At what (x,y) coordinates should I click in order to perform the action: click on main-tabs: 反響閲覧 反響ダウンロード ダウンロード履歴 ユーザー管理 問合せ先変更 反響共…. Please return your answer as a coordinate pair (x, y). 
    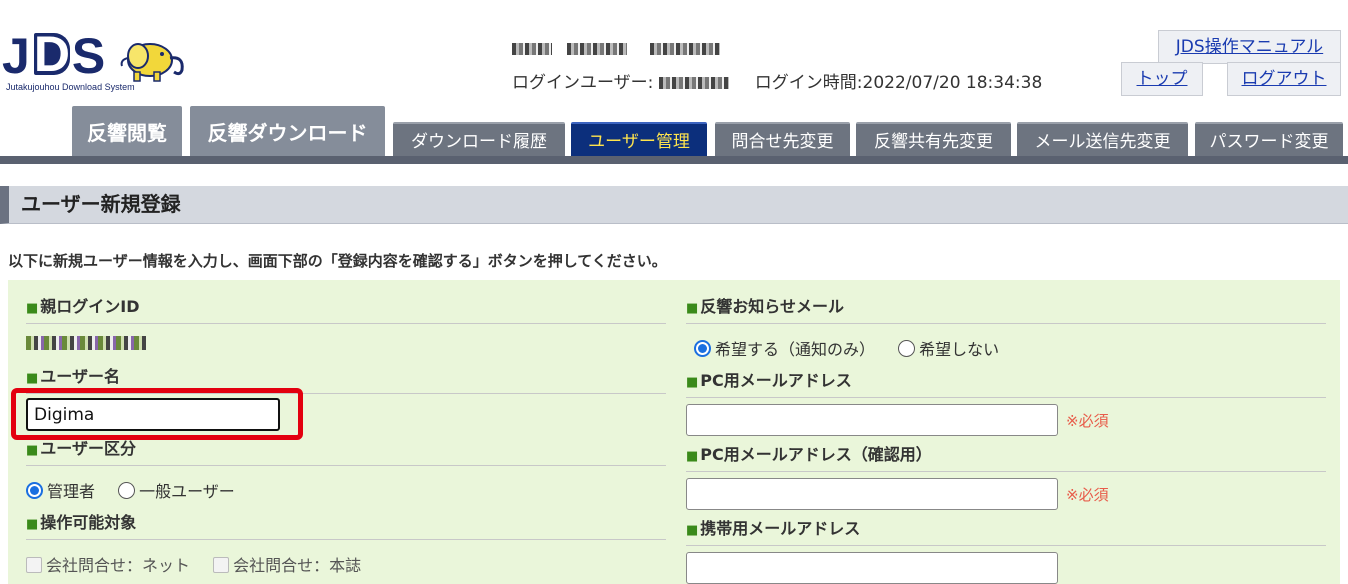
    Looking at the image, I should click on (674, 134).